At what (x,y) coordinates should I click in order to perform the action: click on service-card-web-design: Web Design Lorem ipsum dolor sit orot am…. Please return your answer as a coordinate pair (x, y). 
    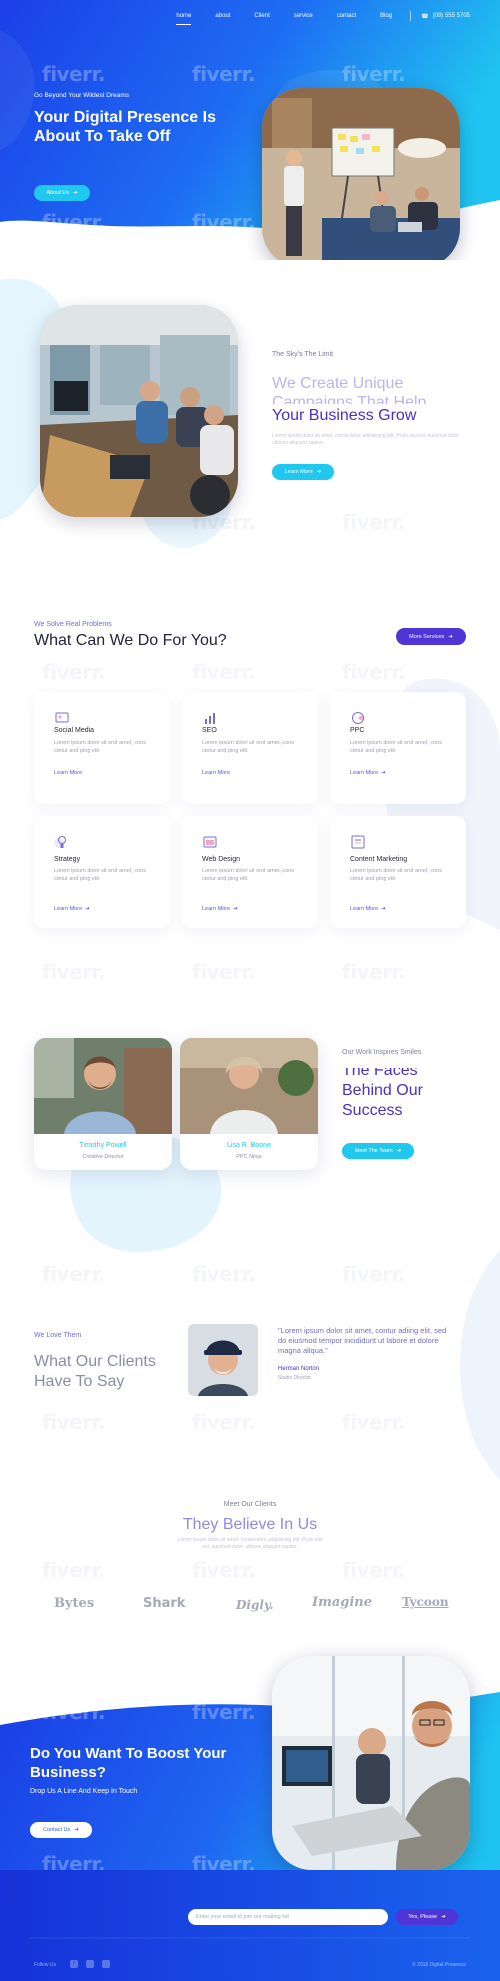
    Looking at the image, I should click on (250, 872).